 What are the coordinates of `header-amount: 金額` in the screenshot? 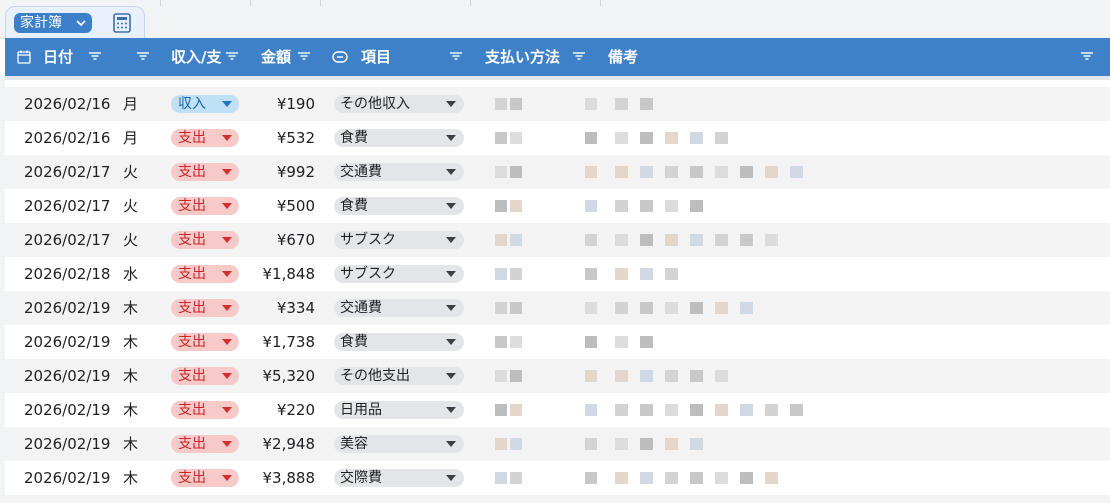 It's located at (276, 57).